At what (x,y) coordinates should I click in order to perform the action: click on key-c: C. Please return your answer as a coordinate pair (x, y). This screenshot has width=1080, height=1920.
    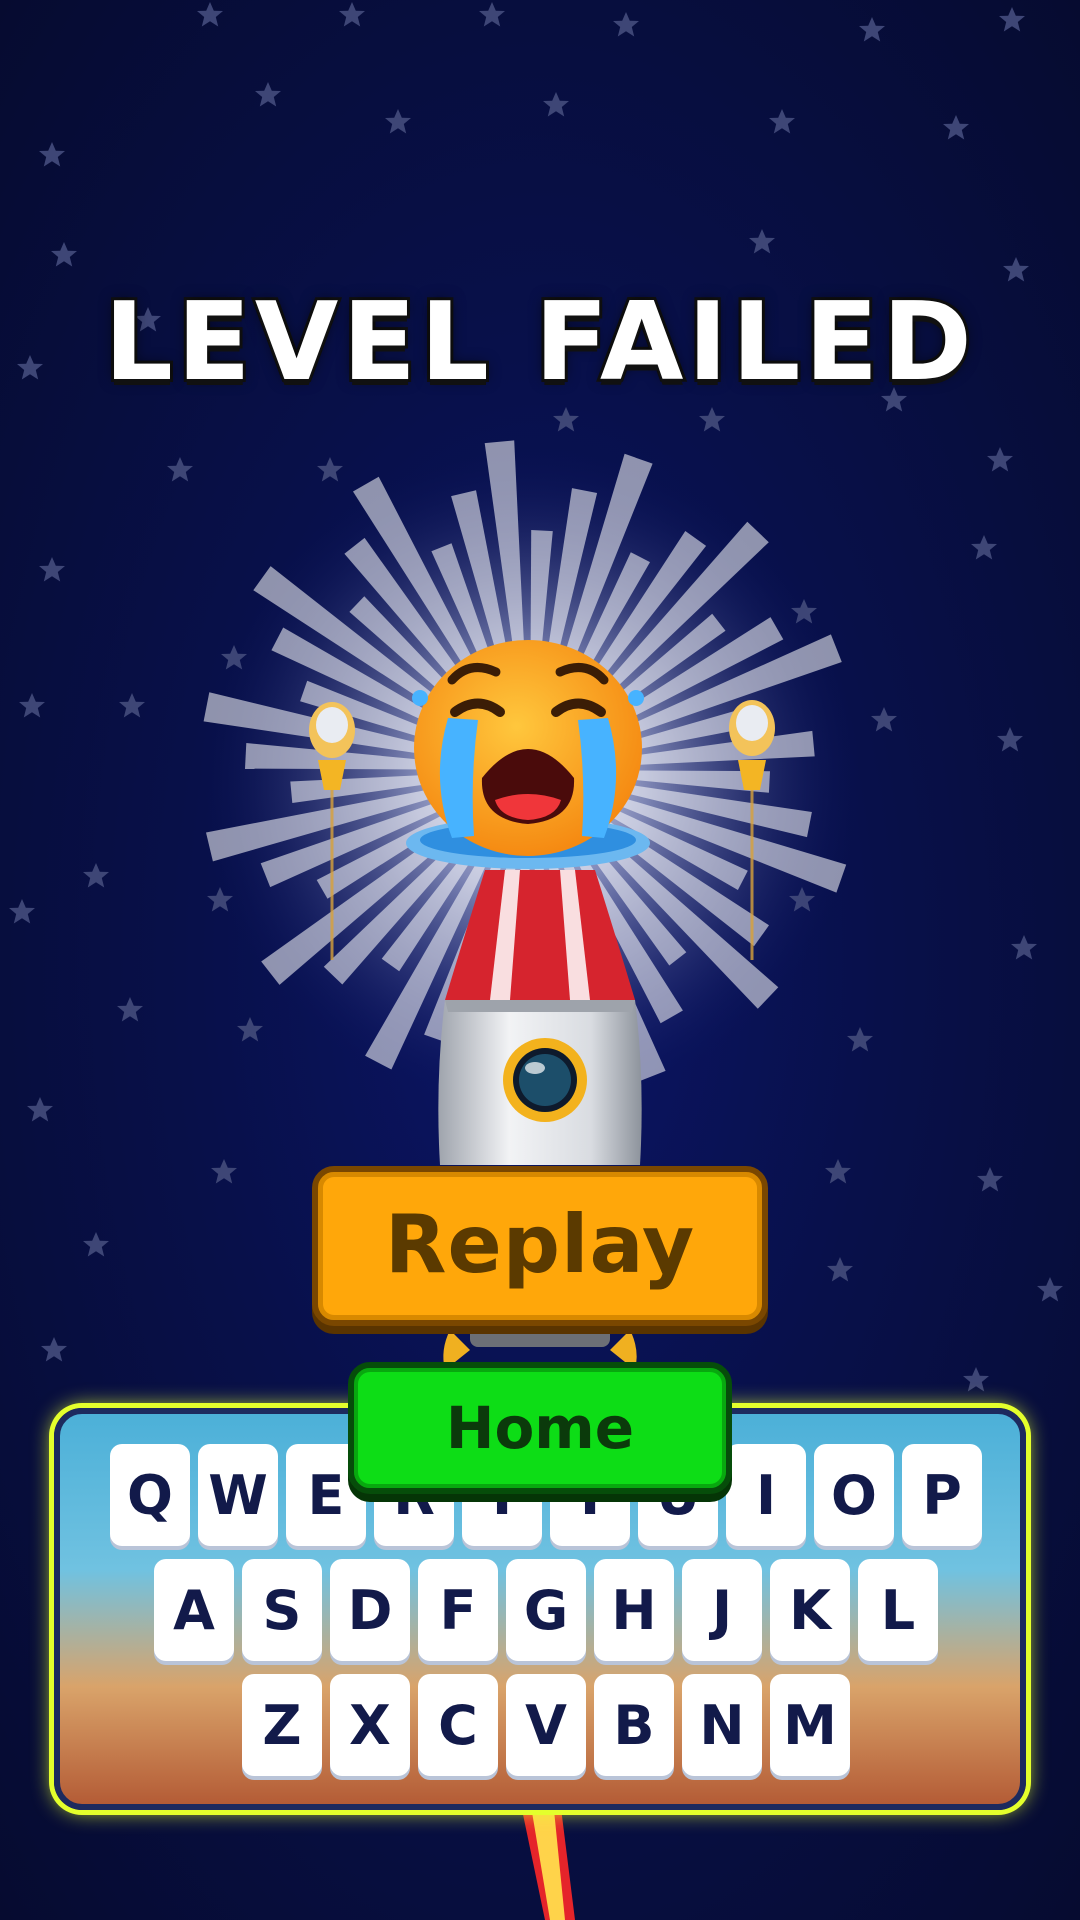
    Looking at the image, I should click on (458, 1725).